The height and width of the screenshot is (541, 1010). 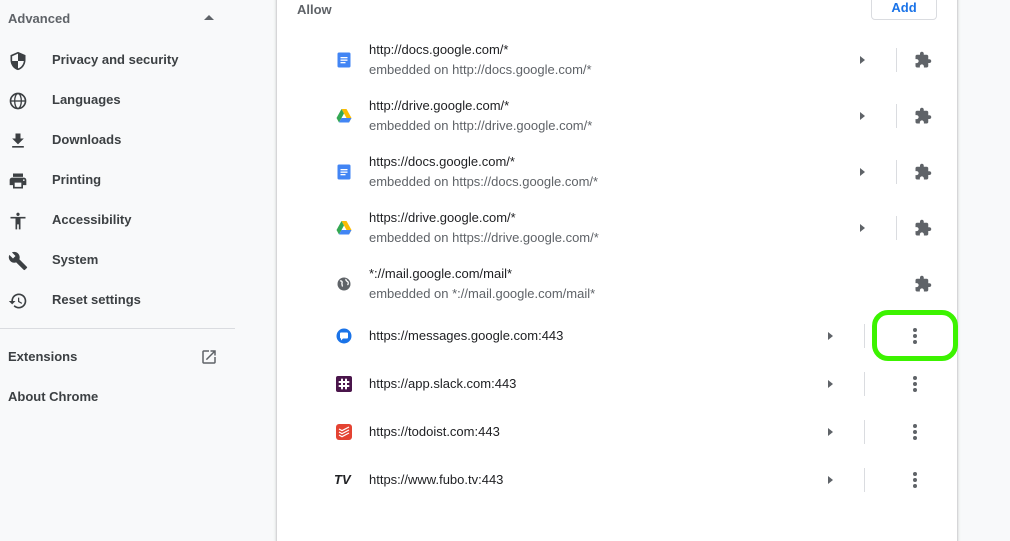 I want to click on site-origin: https://todoist.com:443, so click(x=434, y=431).